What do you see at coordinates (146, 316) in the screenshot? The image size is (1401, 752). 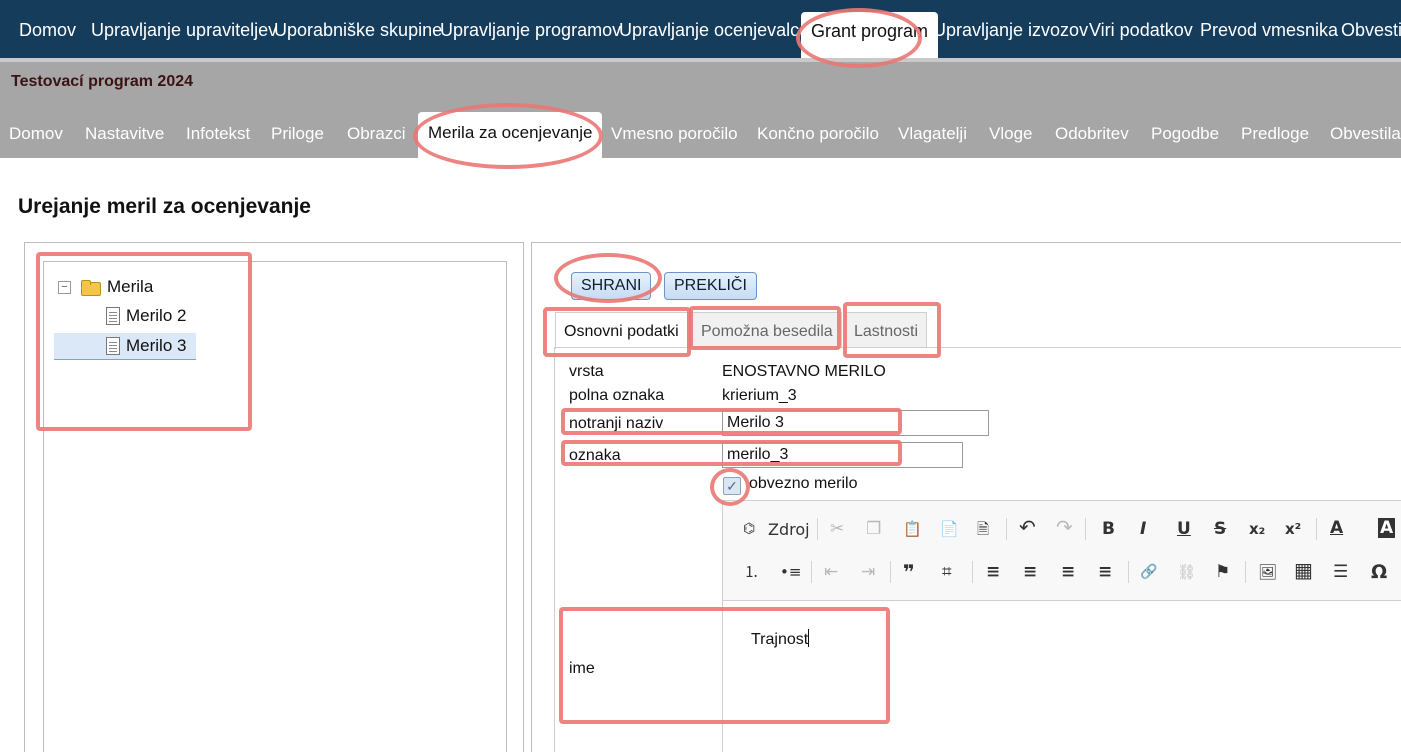 I see `tree-item-merilo-2: Merilo 2` at bounding box center [146, 316].